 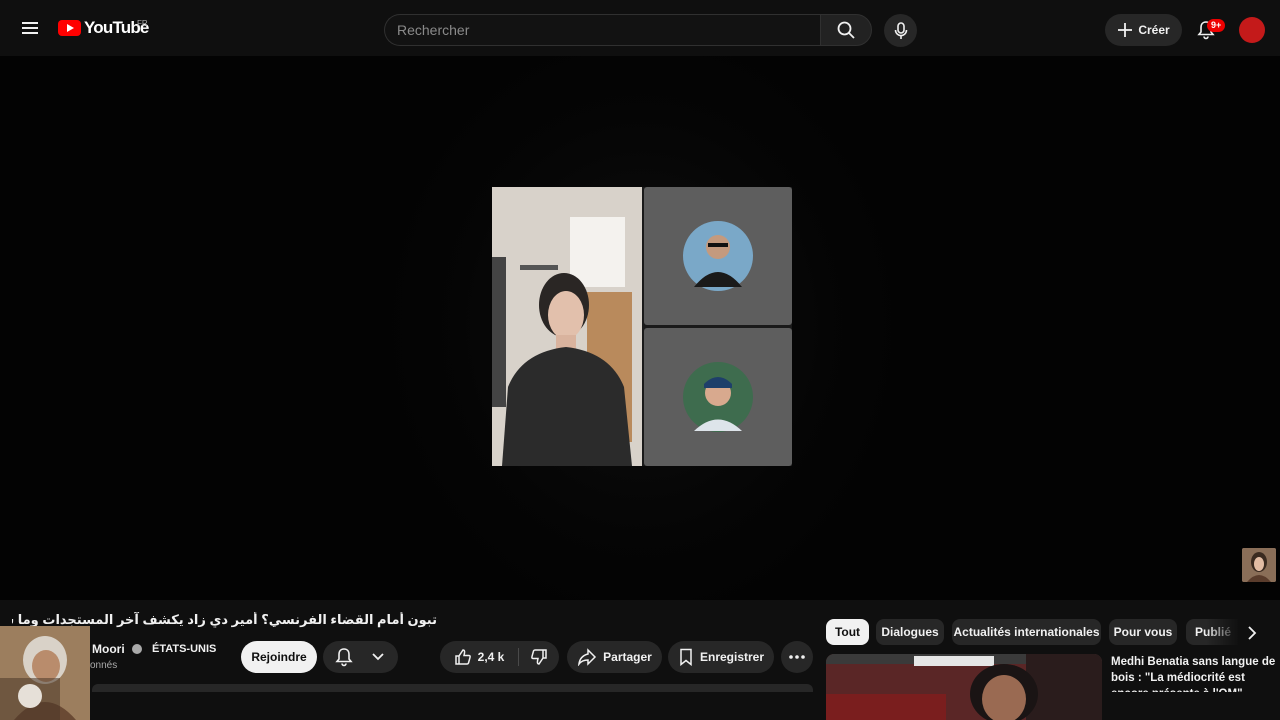 I want to click on participant-tile-bottom, so click(x=718, y=397).